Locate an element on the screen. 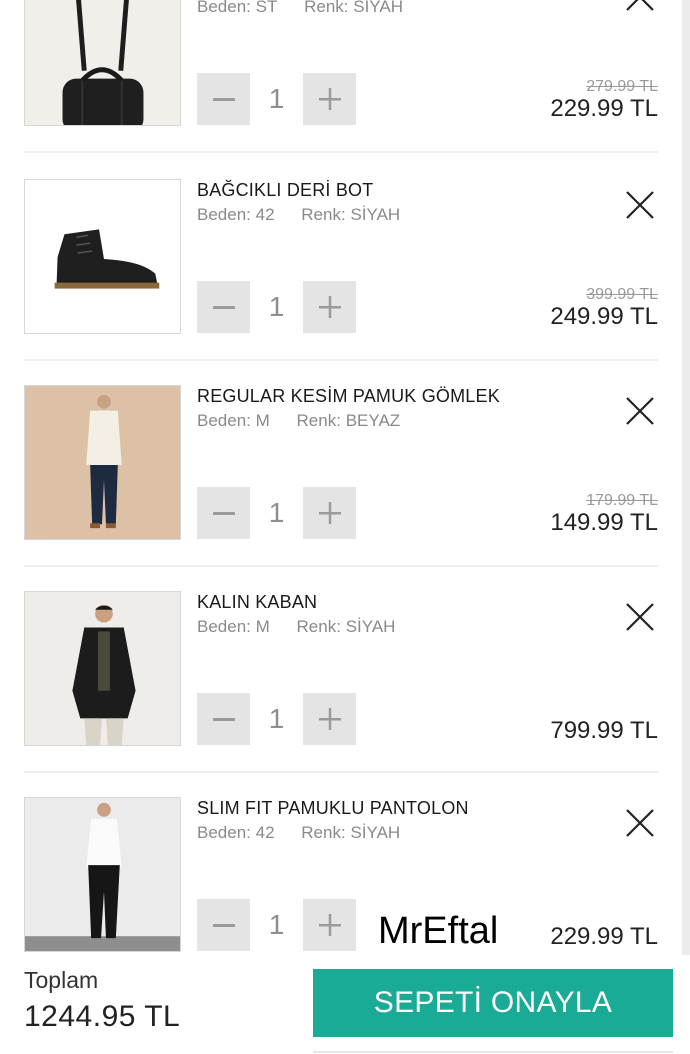 The image size is (690, 1054). total-label: Toplam is located at coordinates (61, 980).